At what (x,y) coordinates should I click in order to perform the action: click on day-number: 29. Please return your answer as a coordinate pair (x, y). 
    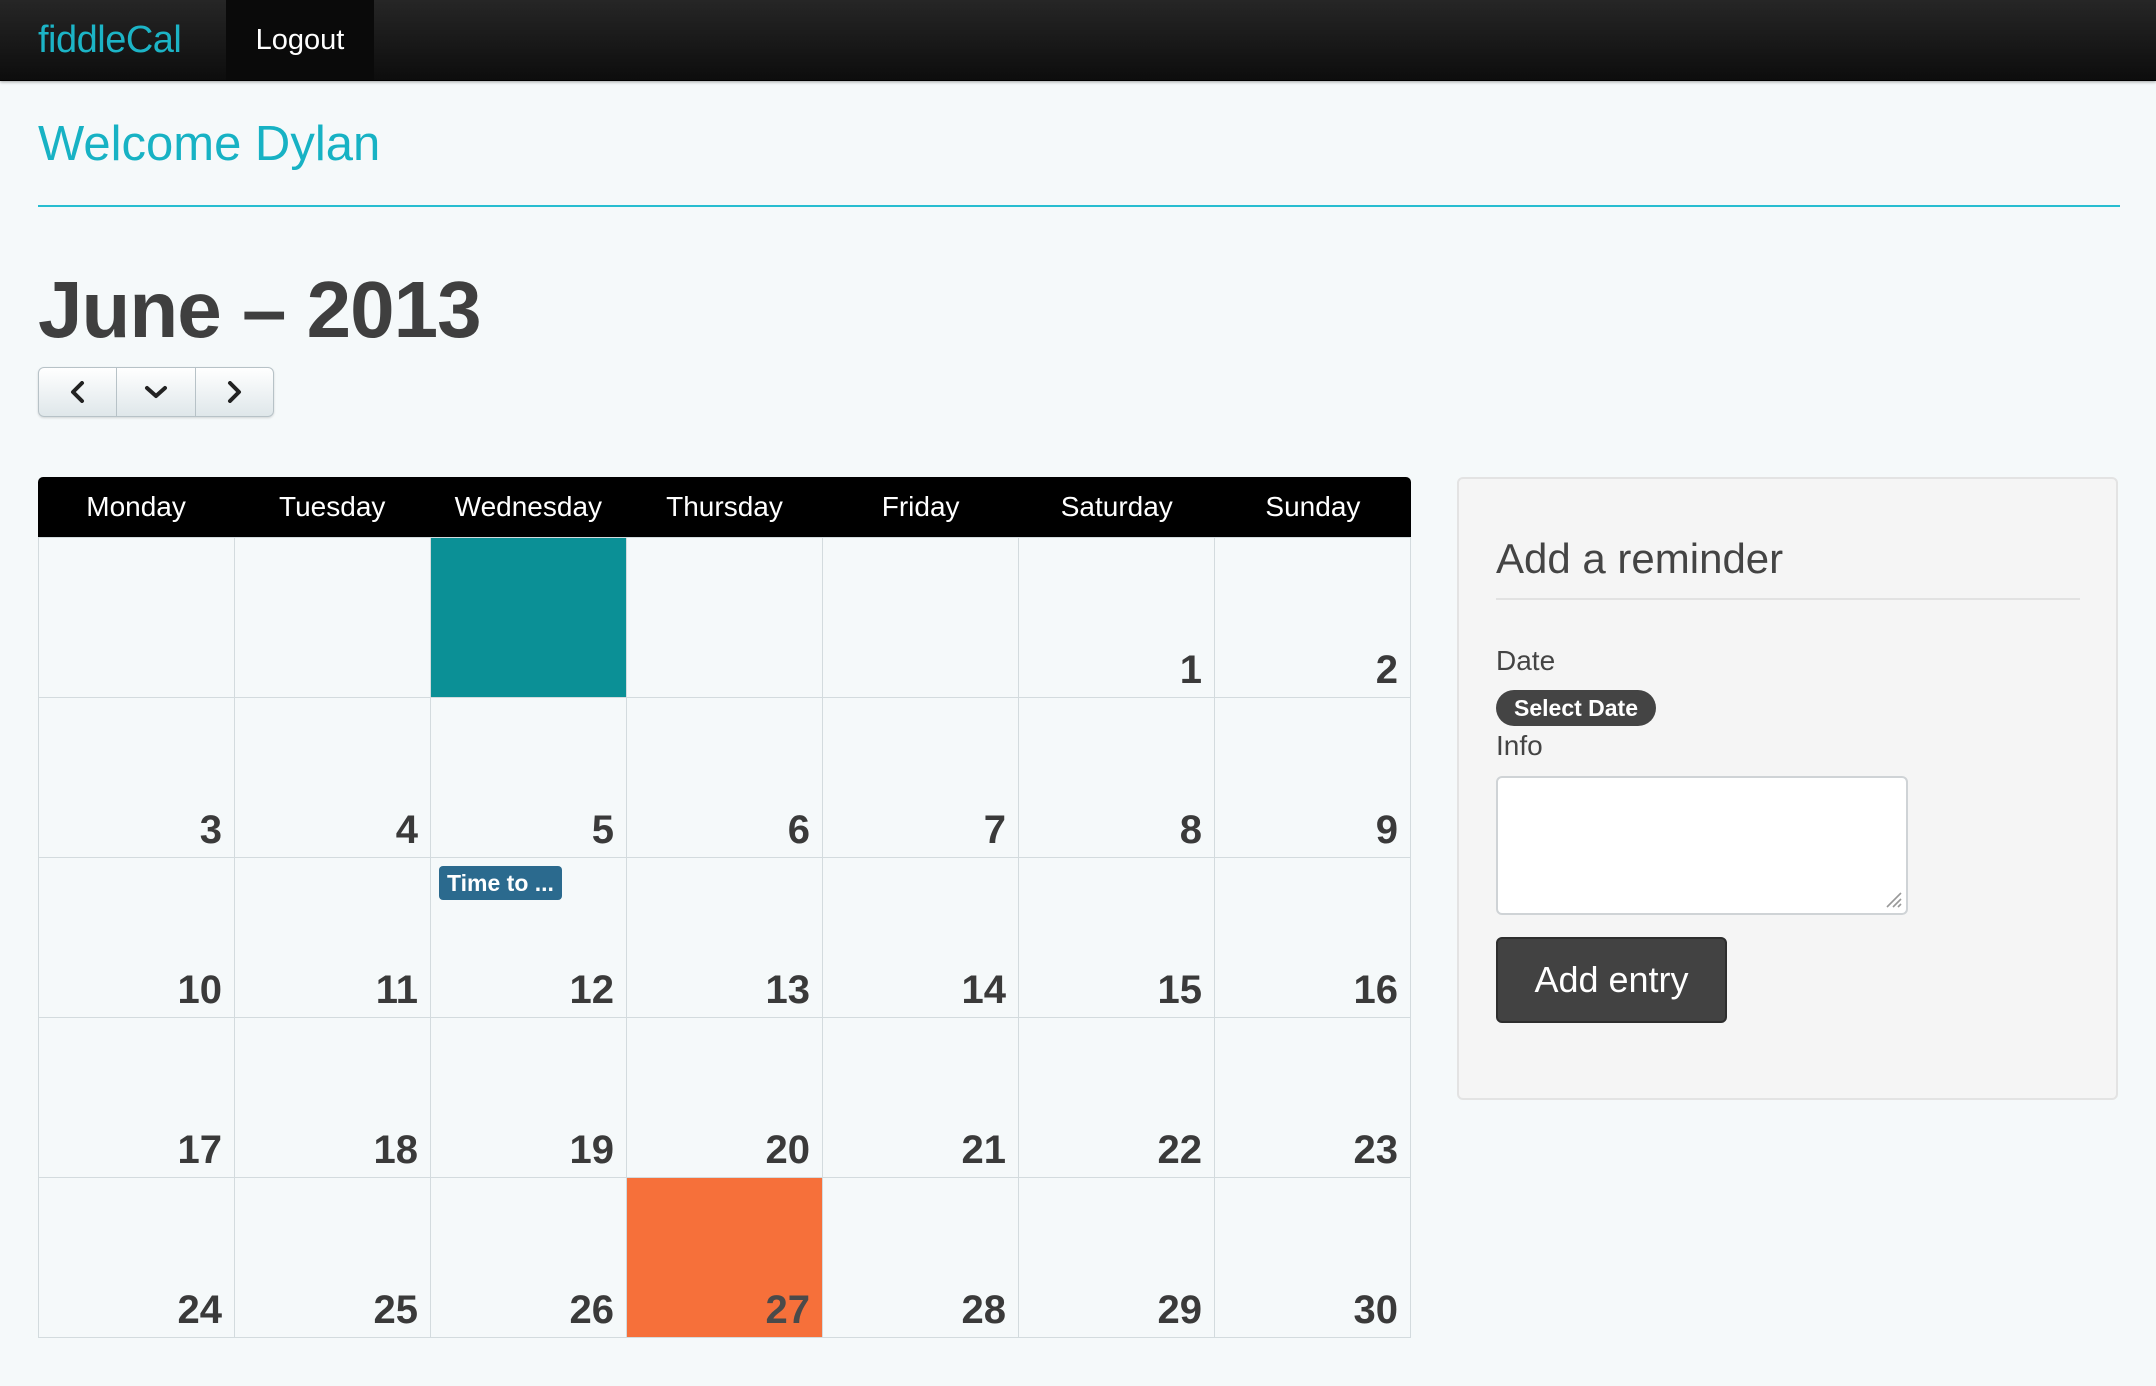
    Looking at the image, I should click on (1180, 1310).